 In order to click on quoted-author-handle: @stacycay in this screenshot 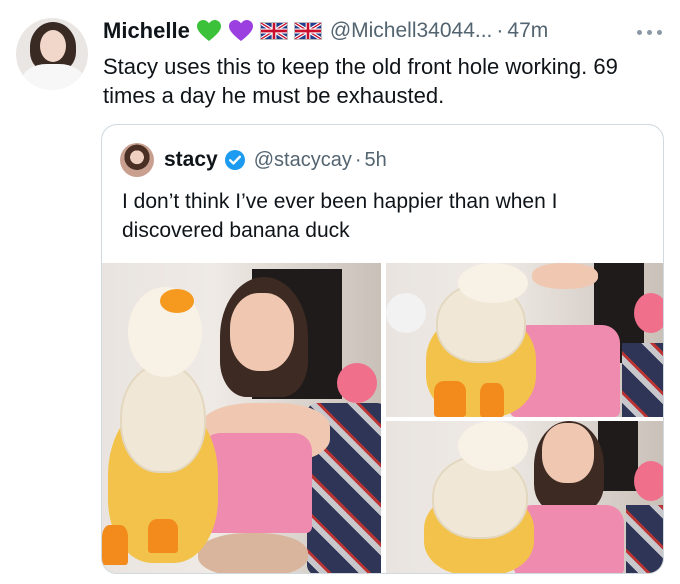, I will do `click(303, 160)`.